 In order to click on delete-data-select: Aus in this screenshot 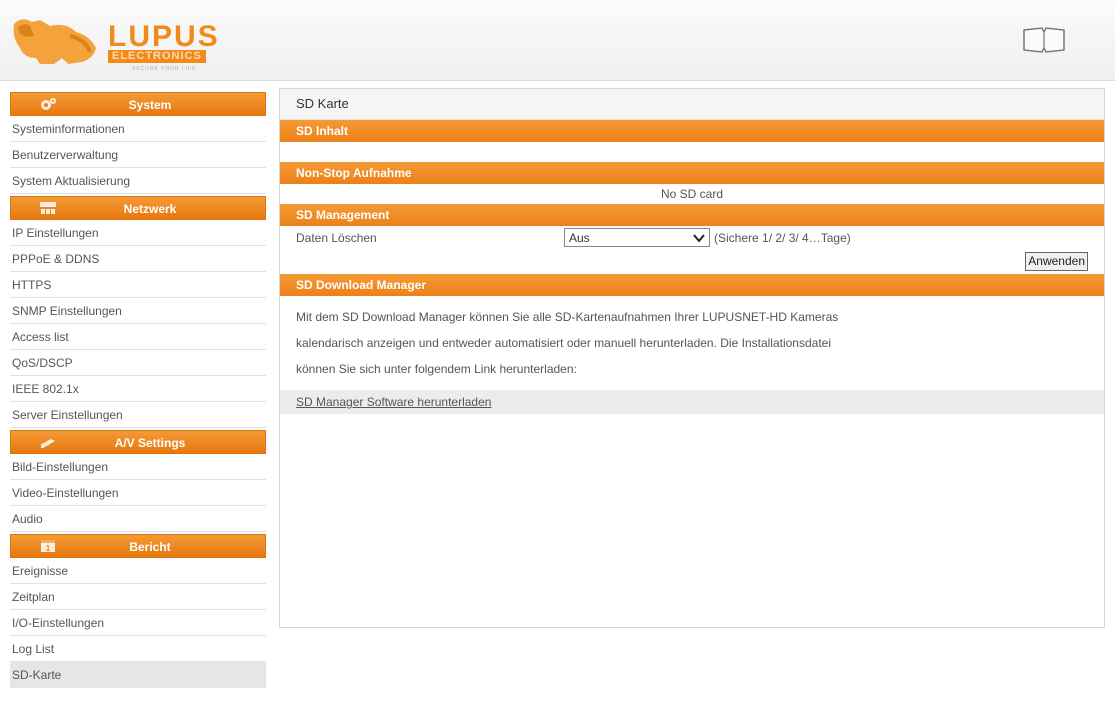, I will do `click(637, 237)`.